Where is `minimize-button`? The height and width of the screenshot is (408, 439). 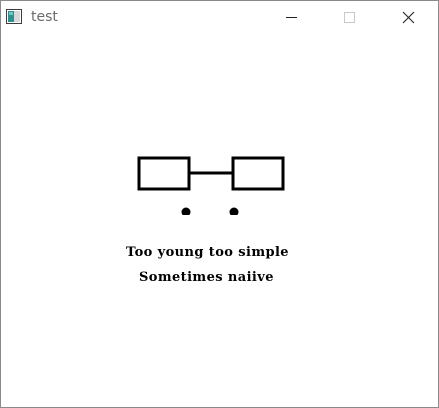
minimize-button is located at coordinates (292, 17).